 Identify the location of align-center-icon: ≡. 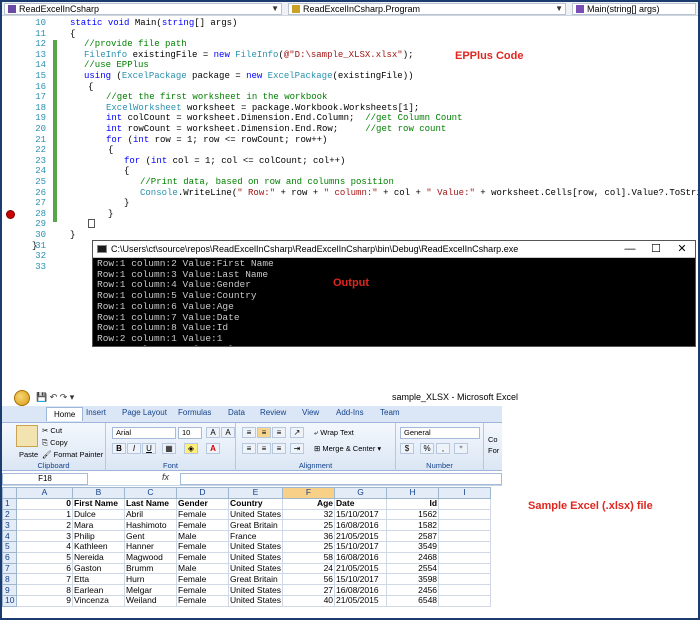
(264, 448).